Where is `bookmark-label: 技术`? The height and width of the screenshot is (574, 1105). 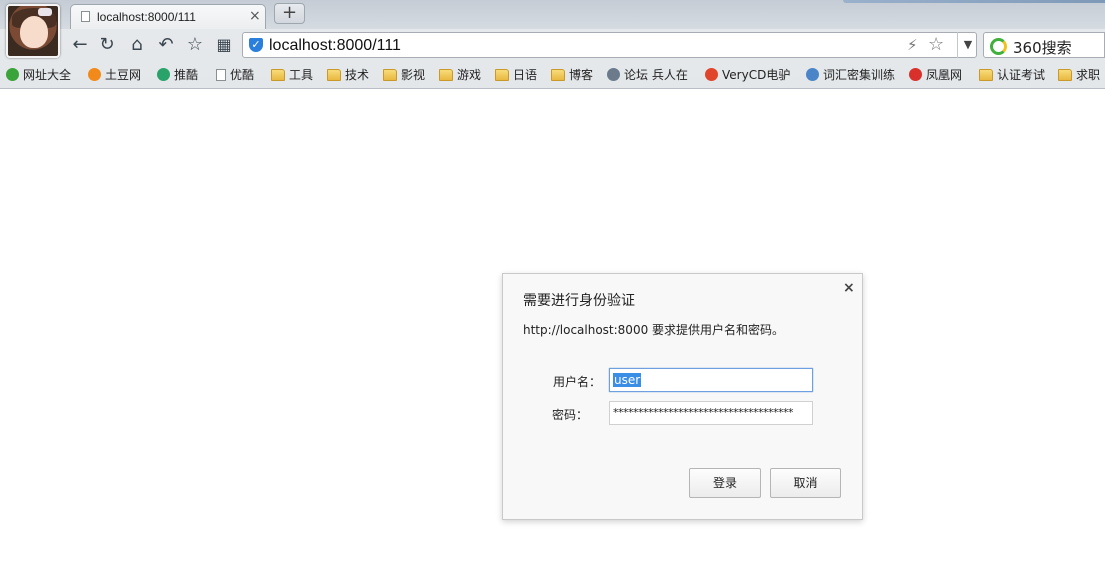 bookmark-label: 技术 is located at coordinates (357, 75).